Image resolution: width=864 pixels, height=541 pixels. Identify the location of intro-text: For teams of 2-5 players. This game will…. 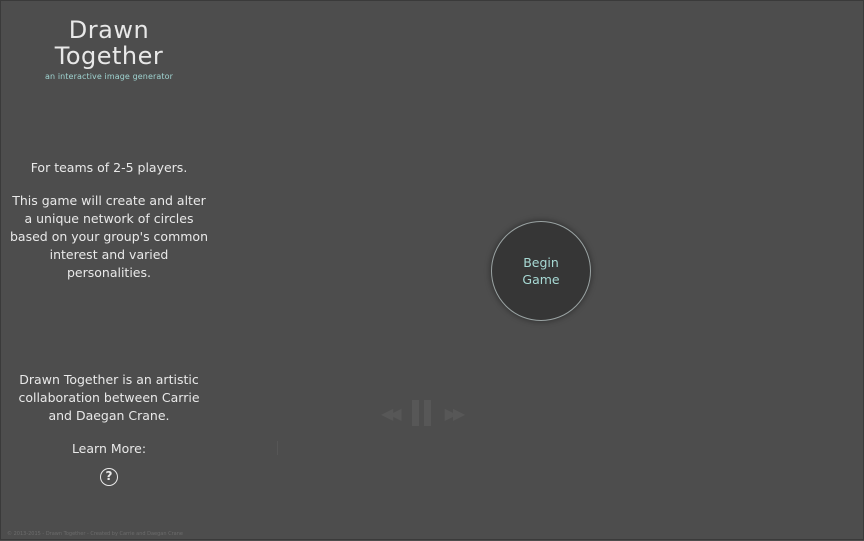
(109, 220).